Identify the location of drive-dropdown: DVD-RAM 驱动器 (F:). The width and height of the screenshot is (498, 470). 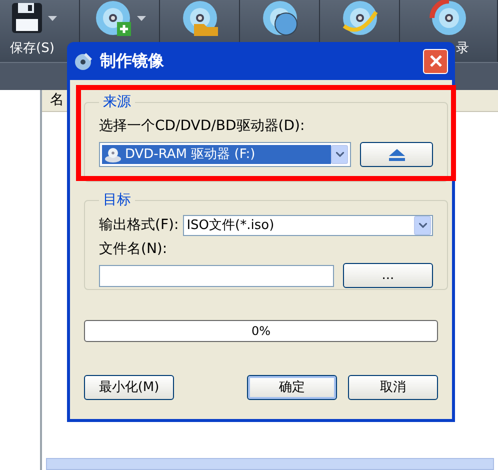
(225, 154).